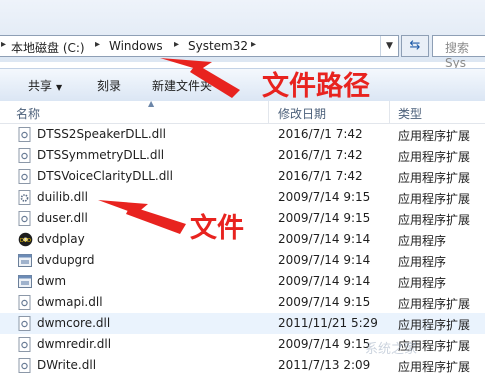 Image resolution: width=485 pixels, height=381 pixels. I want to click on watermark: 系统之家, so click(391, 349).